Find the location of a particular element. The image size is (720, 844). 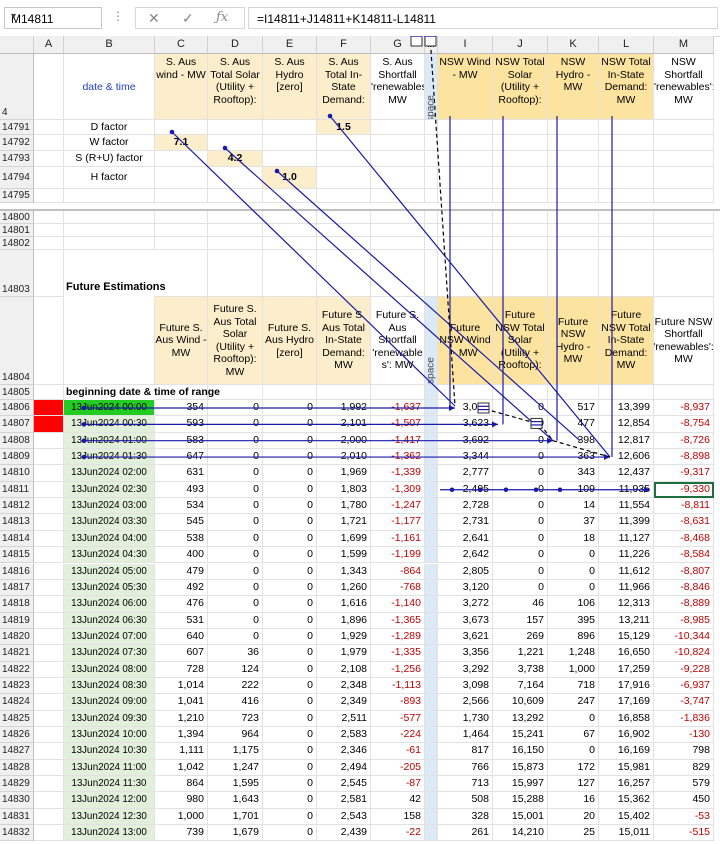

cell-a is located at coordinates (49, 817).